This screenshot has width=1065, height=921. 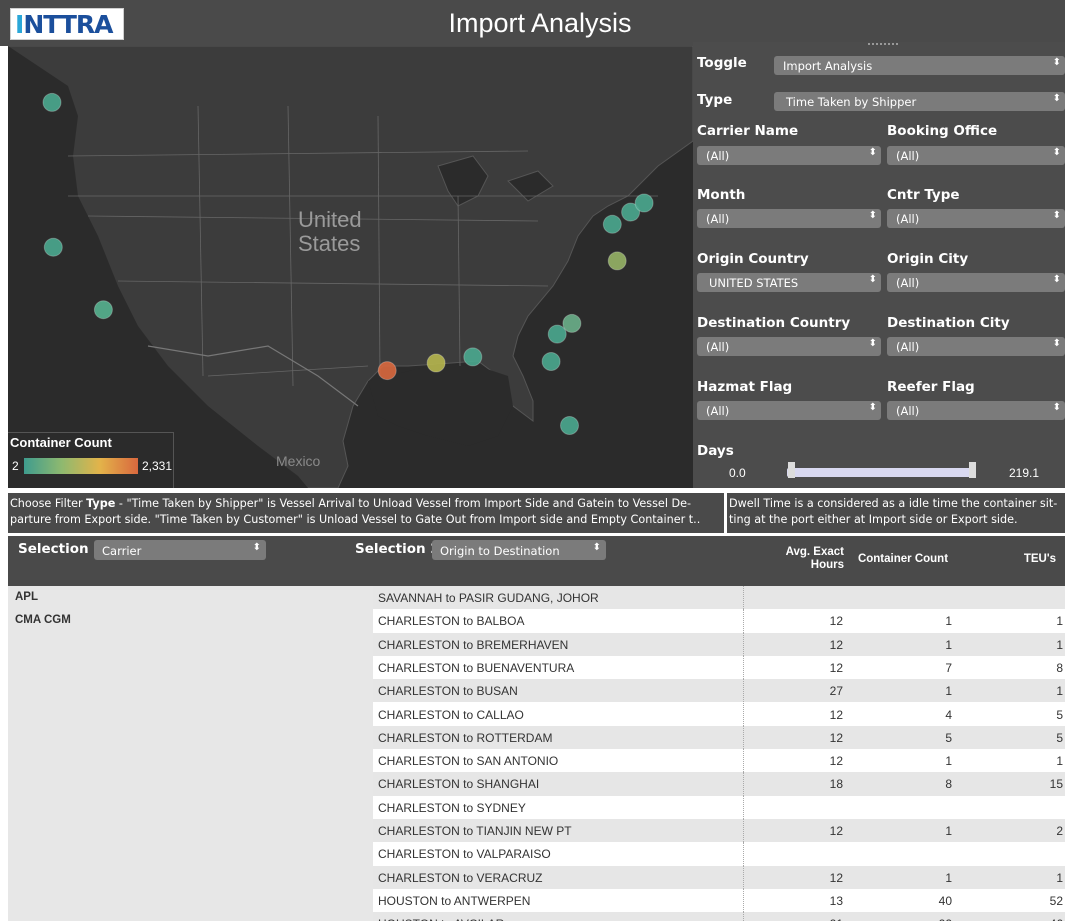 I want to click on toggle-select: Import Analysis ⬍, so click(x=919, y=65).